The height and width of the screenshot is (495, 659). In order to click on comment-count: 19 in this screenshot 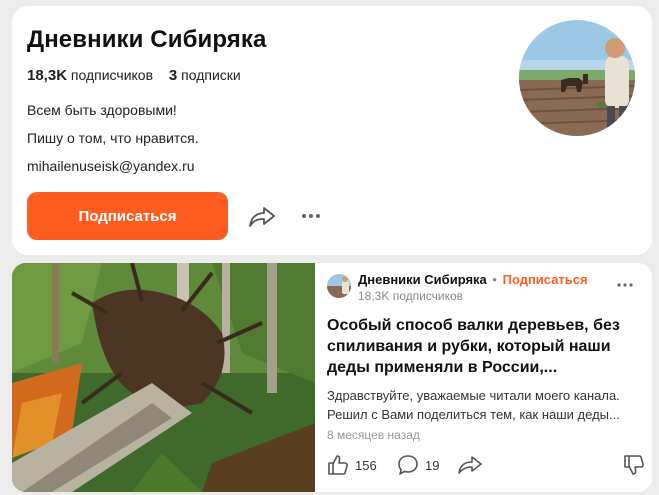, I will do `click(432, 465)`.